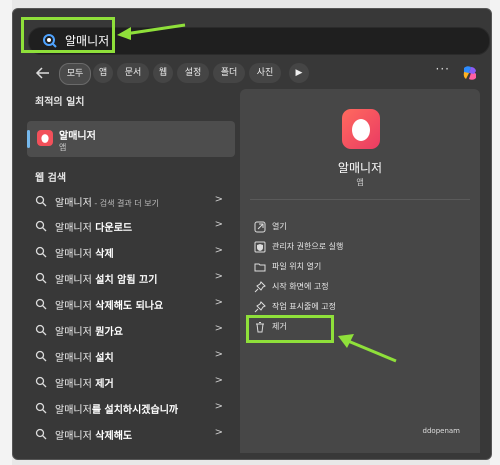 Image resolution: width=500 pixels, height=465 pixels. I want to click on divider, so click(360, 199).